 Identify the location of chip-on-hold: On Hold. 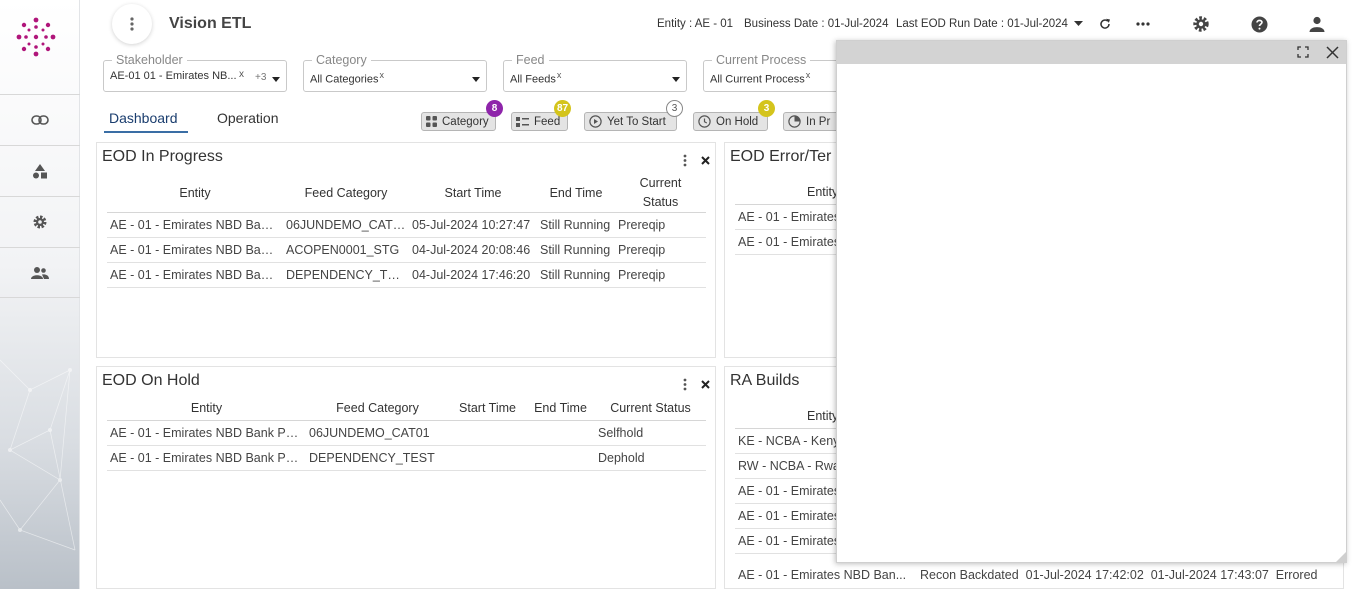
(730, 121).